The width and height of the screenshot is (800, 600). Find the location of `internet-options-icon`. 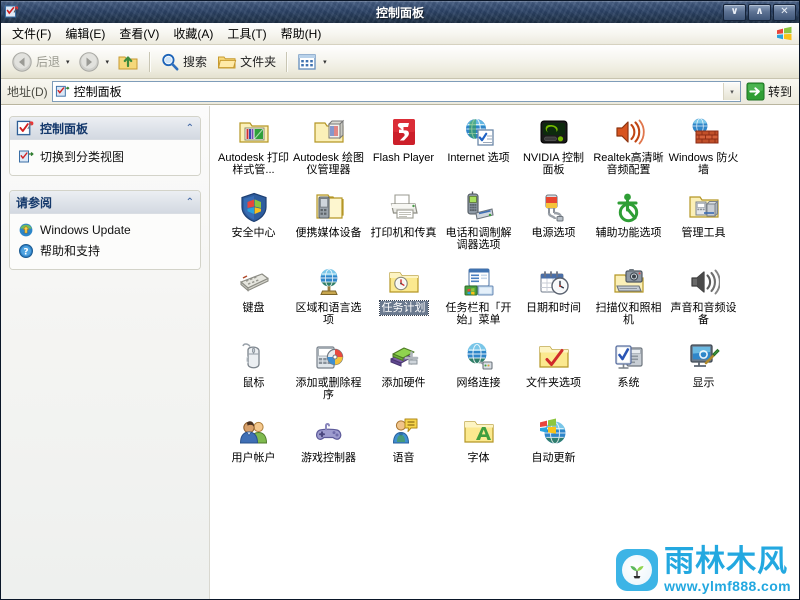

internet-options-icon is located at coordinates (479, 132).